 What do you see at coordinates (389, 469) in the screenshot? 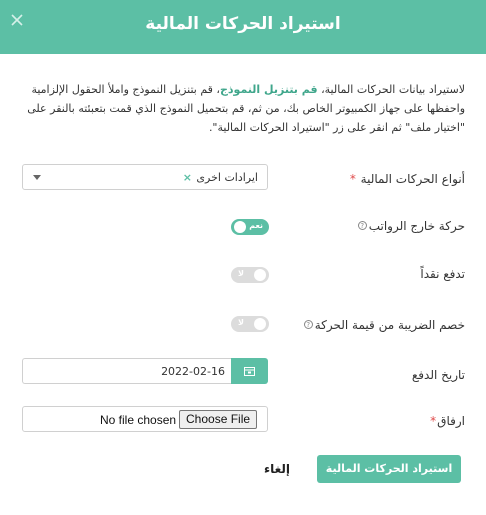
I see `import-submit-button: استيراد الحركات المالية` at bounding box center [389, 469].